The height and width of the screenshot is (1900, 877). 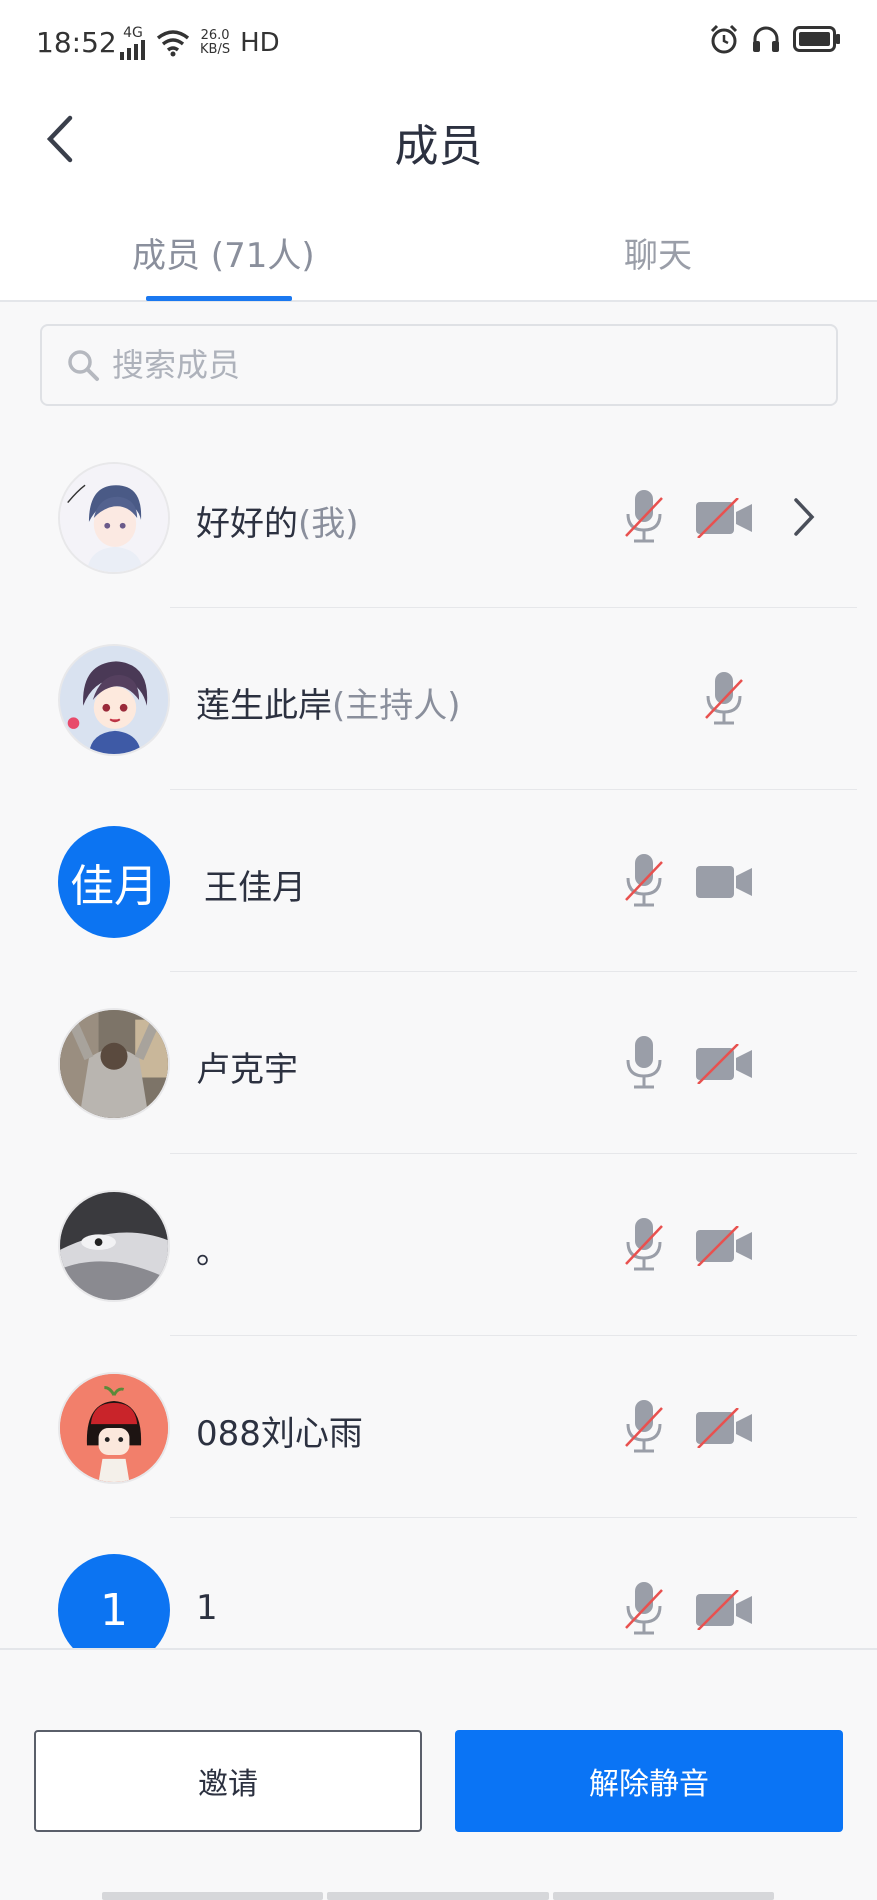 I want to click on wifi-icon, so click(x=173, y=43).